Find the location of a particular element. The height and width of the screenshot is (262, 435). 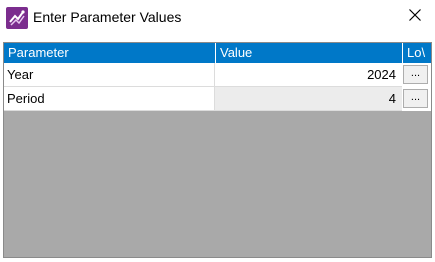

report-parameter-icon is located at coordinates (17, 18).